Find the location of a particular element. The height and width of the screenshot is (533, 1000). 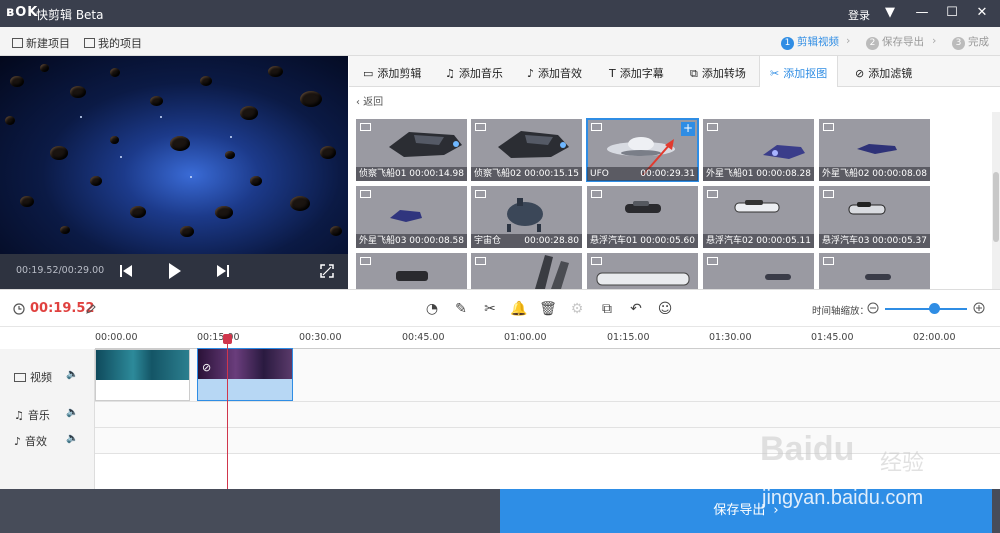

step-number: 1 is located at coordinates (787, 43).